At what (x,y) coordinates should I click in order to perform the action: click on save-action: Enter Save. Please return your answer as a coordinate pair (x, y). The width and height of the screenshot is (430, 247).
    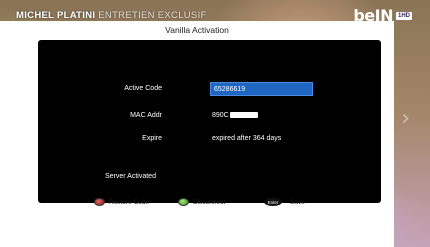
    Looking at the image, I should click on (284, 202).